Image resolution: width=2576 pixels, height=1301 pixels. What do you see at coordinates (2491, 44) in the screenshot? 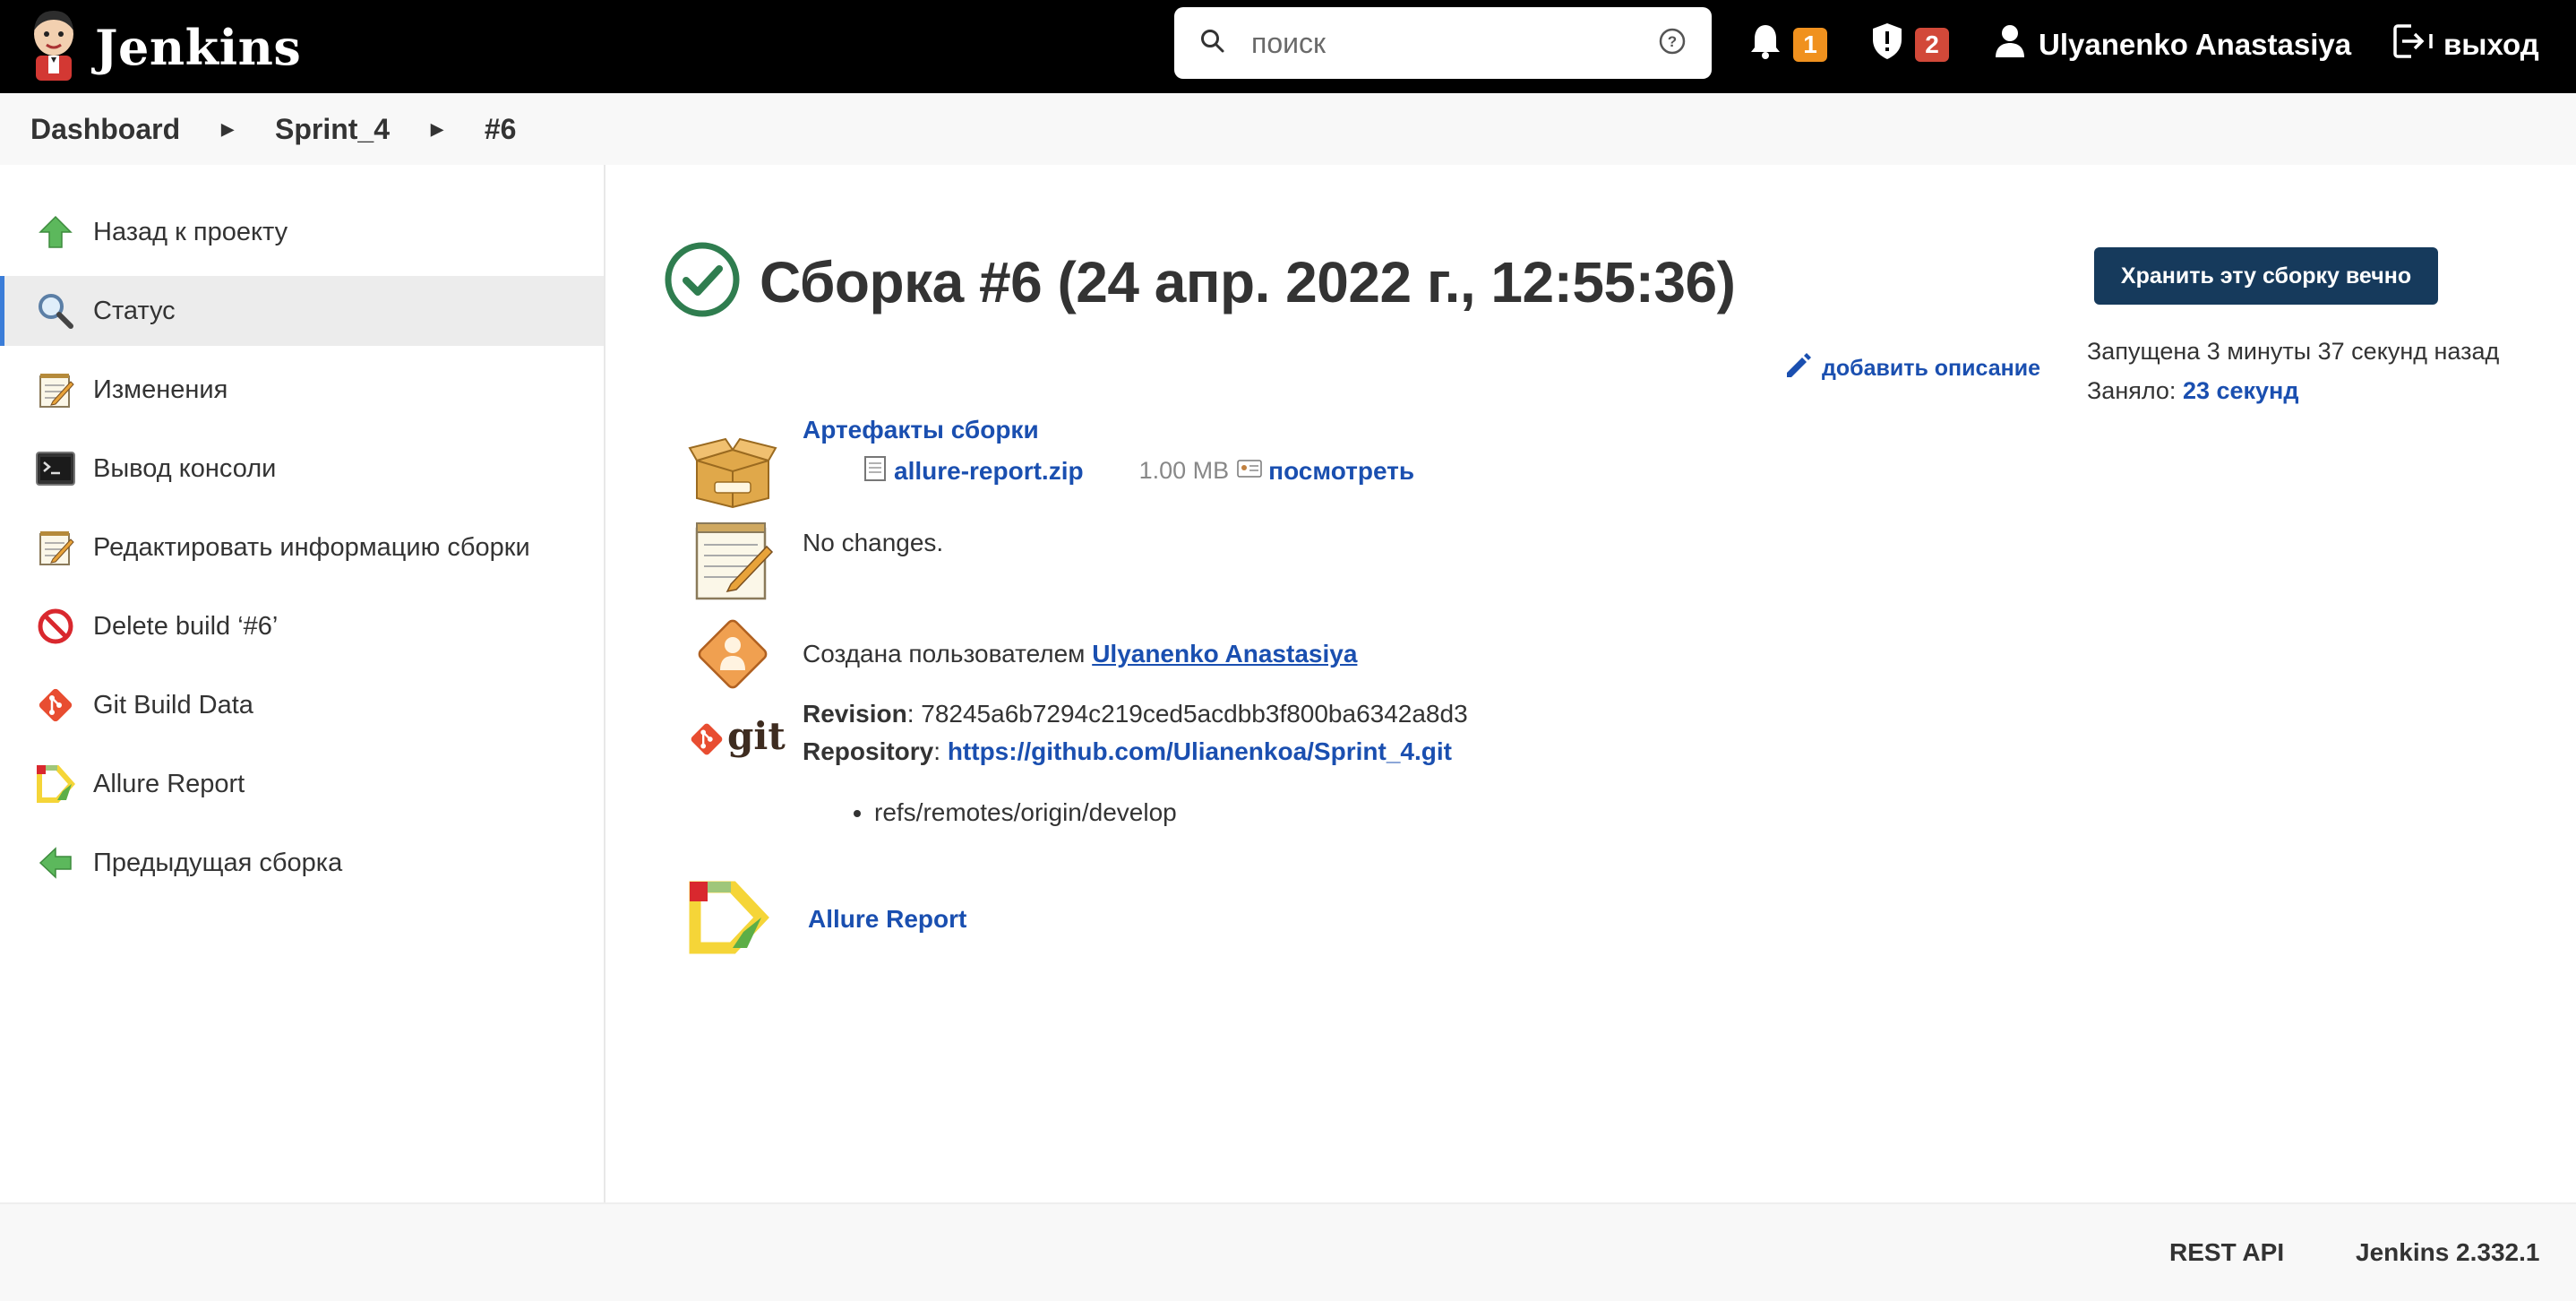
I see `logout-label: выход` at bounding box center [2491, 44].